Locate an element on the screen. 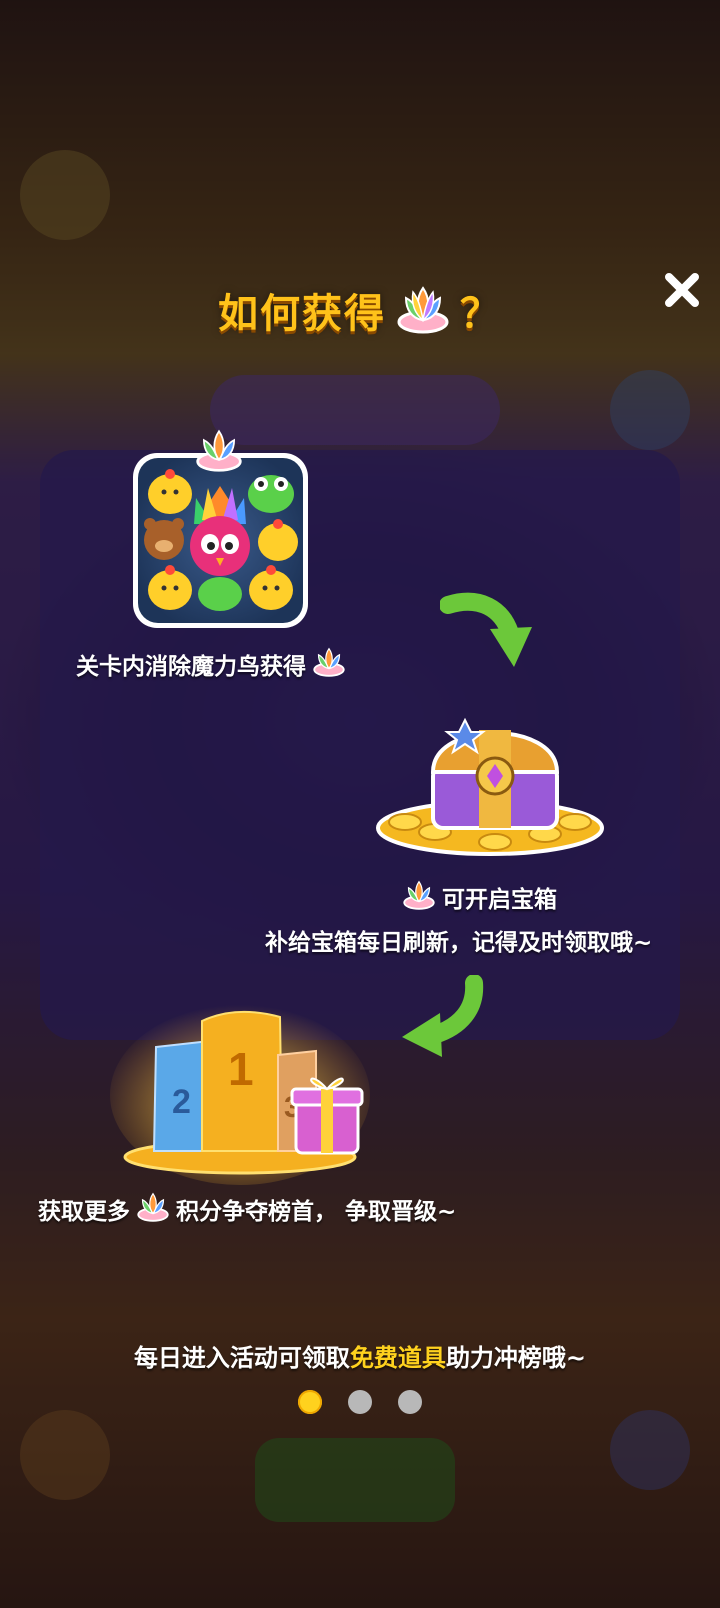 This screenshot has width=720, height=1608. footer-tip: 每日进入活动可领取免费道具助力冲榜哦~ is located at coordinates (360, 1355).